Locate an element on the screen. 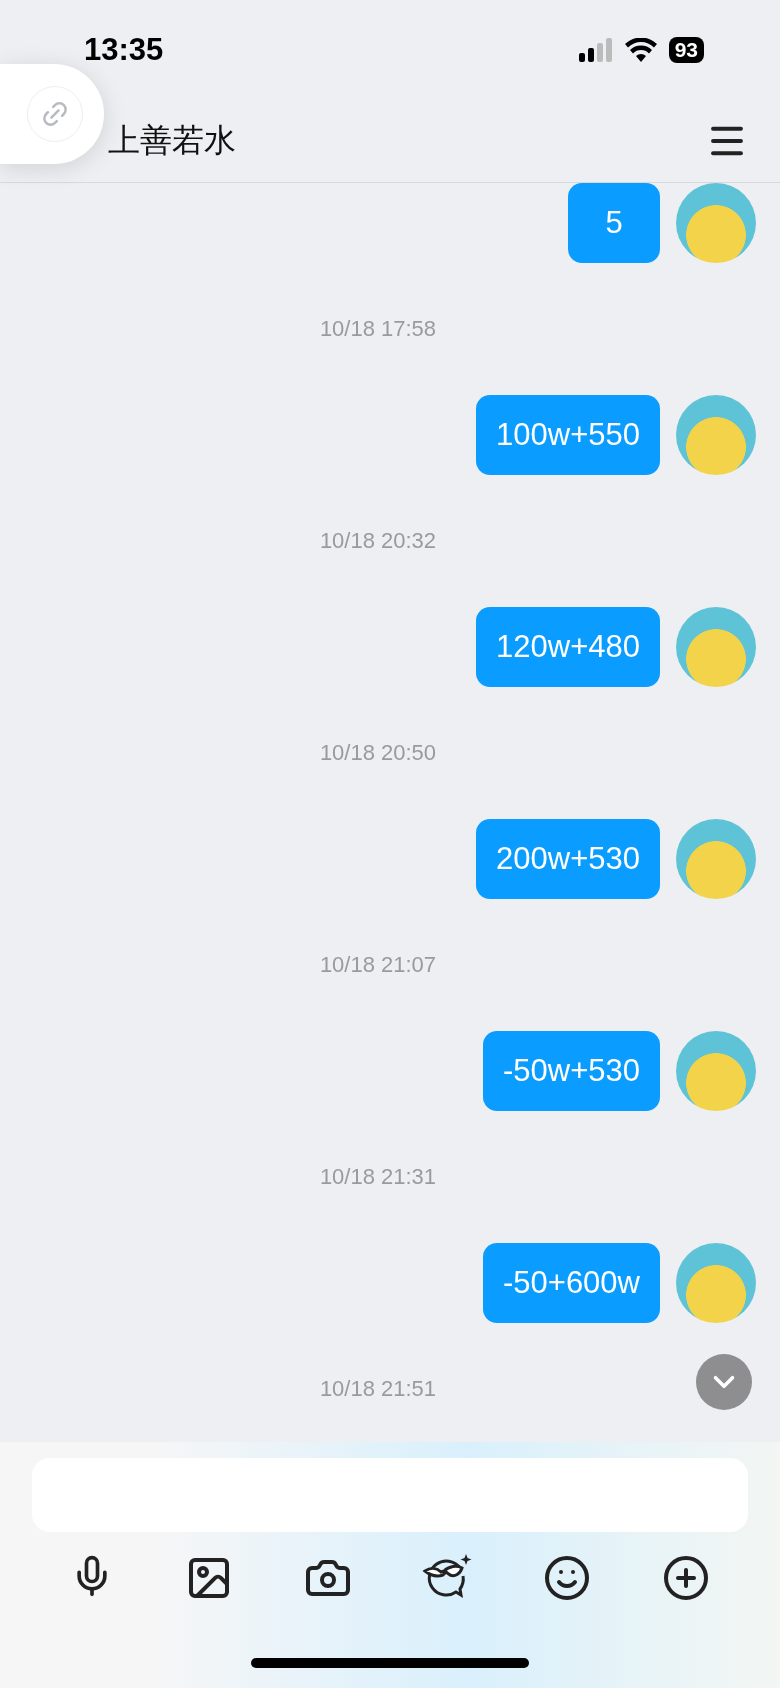  chat-title: 上善若水 is located at coordinates (171, 140).